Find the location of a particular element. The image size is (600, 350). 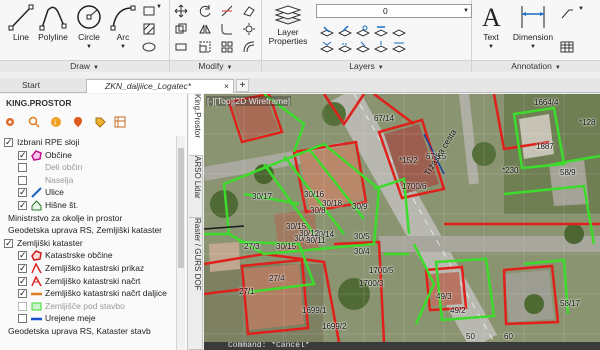

modify-panel-title: Modify ▼ is located at coordinates (215, 66).